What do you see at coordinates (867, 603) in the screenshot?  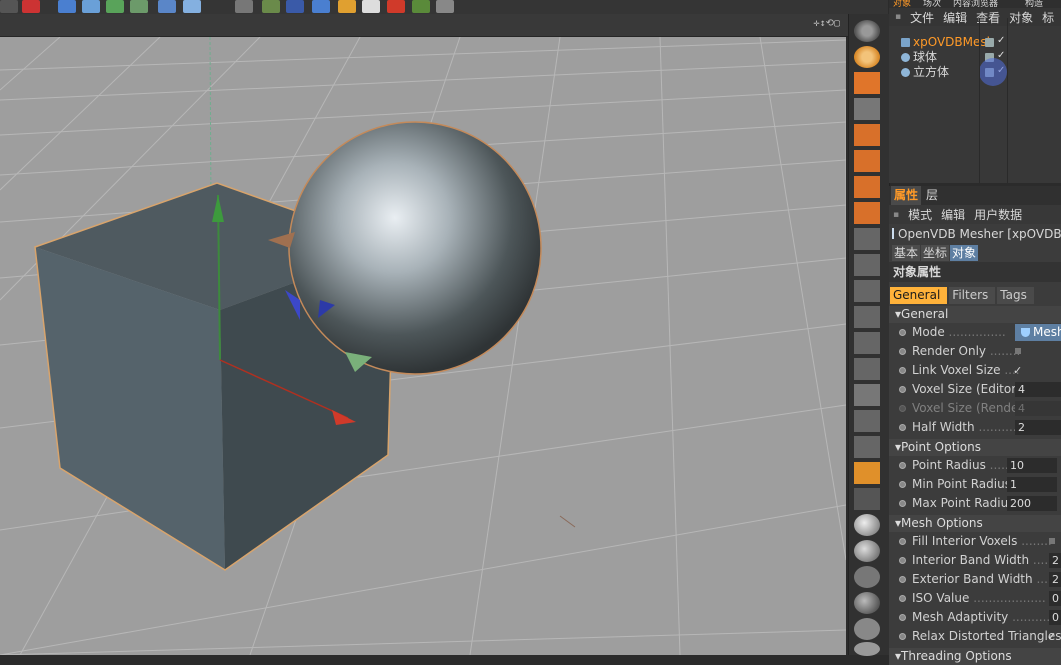 I see `sphere-dark-icon` at bounding box center [867, 603].